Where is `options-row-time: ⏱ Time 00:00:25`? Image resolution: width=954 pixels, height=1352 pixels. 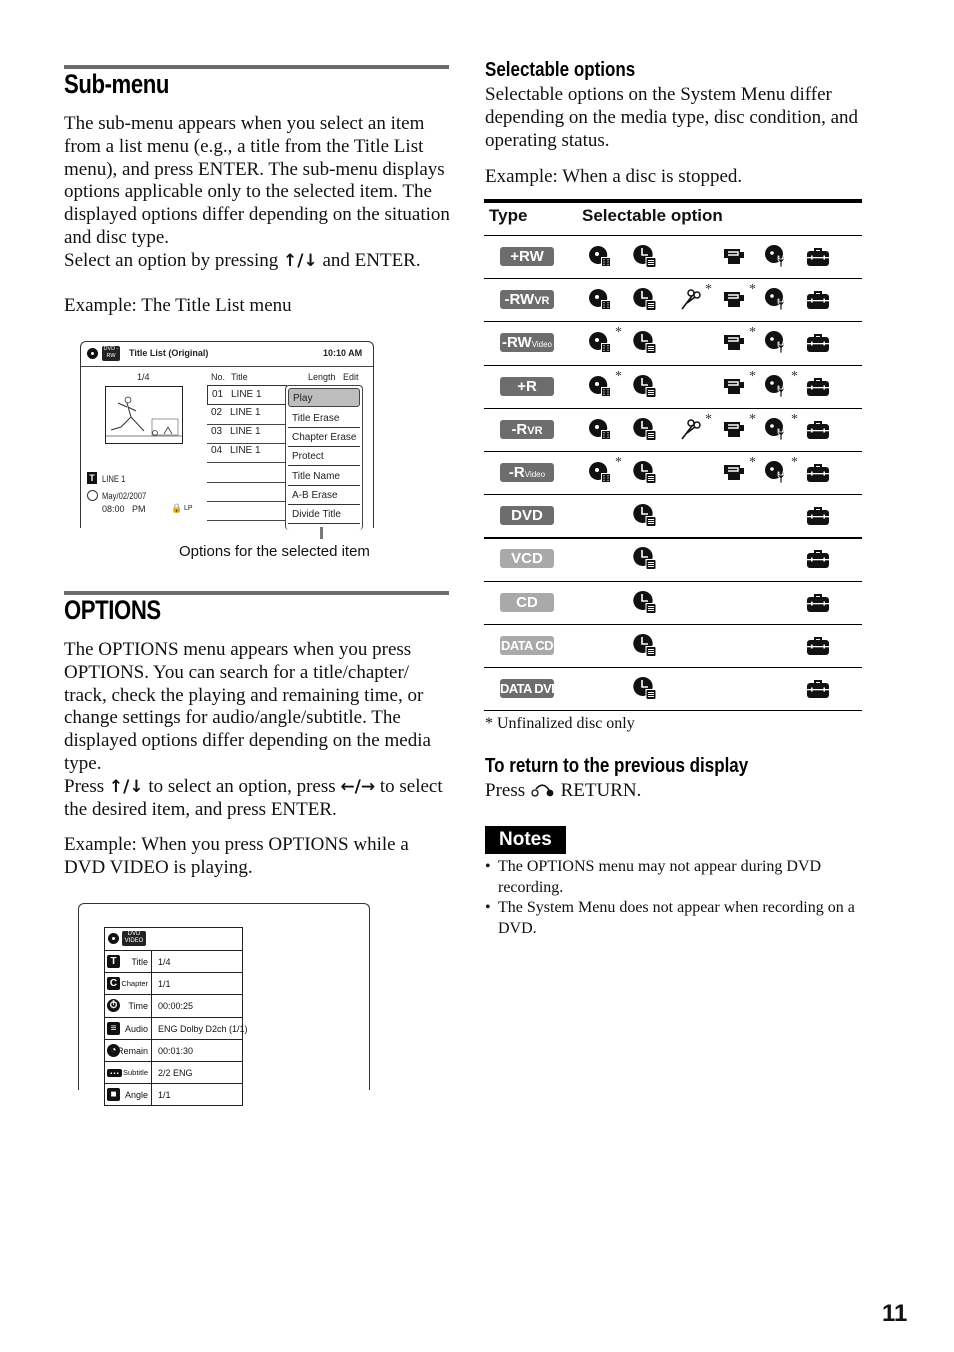 options-row-time: ⏱ Time 00:00:25 is located at coordinates (173, 1006).